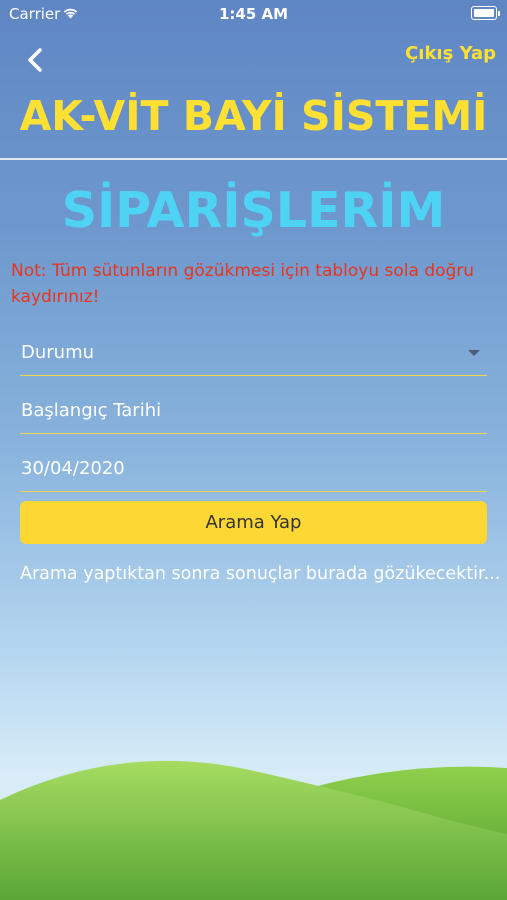 Image resolution: width=507 pixels, height=900 pixels. I want to click on start-date-field: Başlangıç Tarihi, so click(253, 411).